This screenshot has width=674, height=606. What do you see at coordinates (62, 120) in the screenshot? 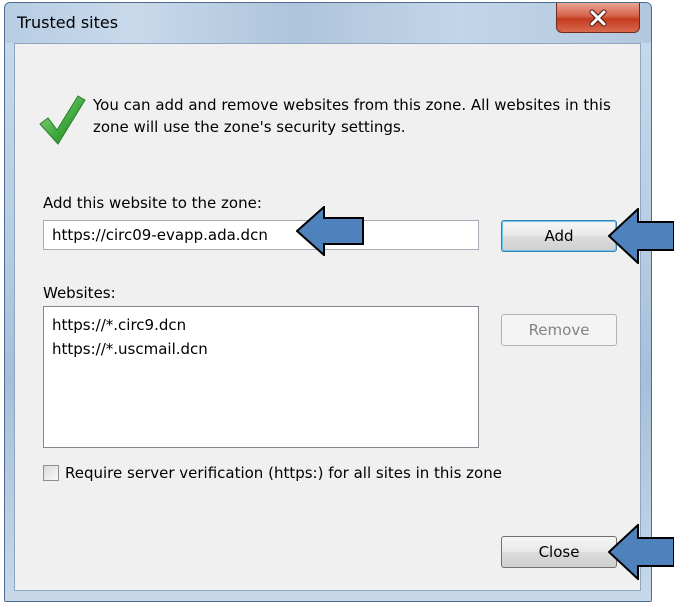
I see `checkmark-icon` at bounding box center [62, 120].